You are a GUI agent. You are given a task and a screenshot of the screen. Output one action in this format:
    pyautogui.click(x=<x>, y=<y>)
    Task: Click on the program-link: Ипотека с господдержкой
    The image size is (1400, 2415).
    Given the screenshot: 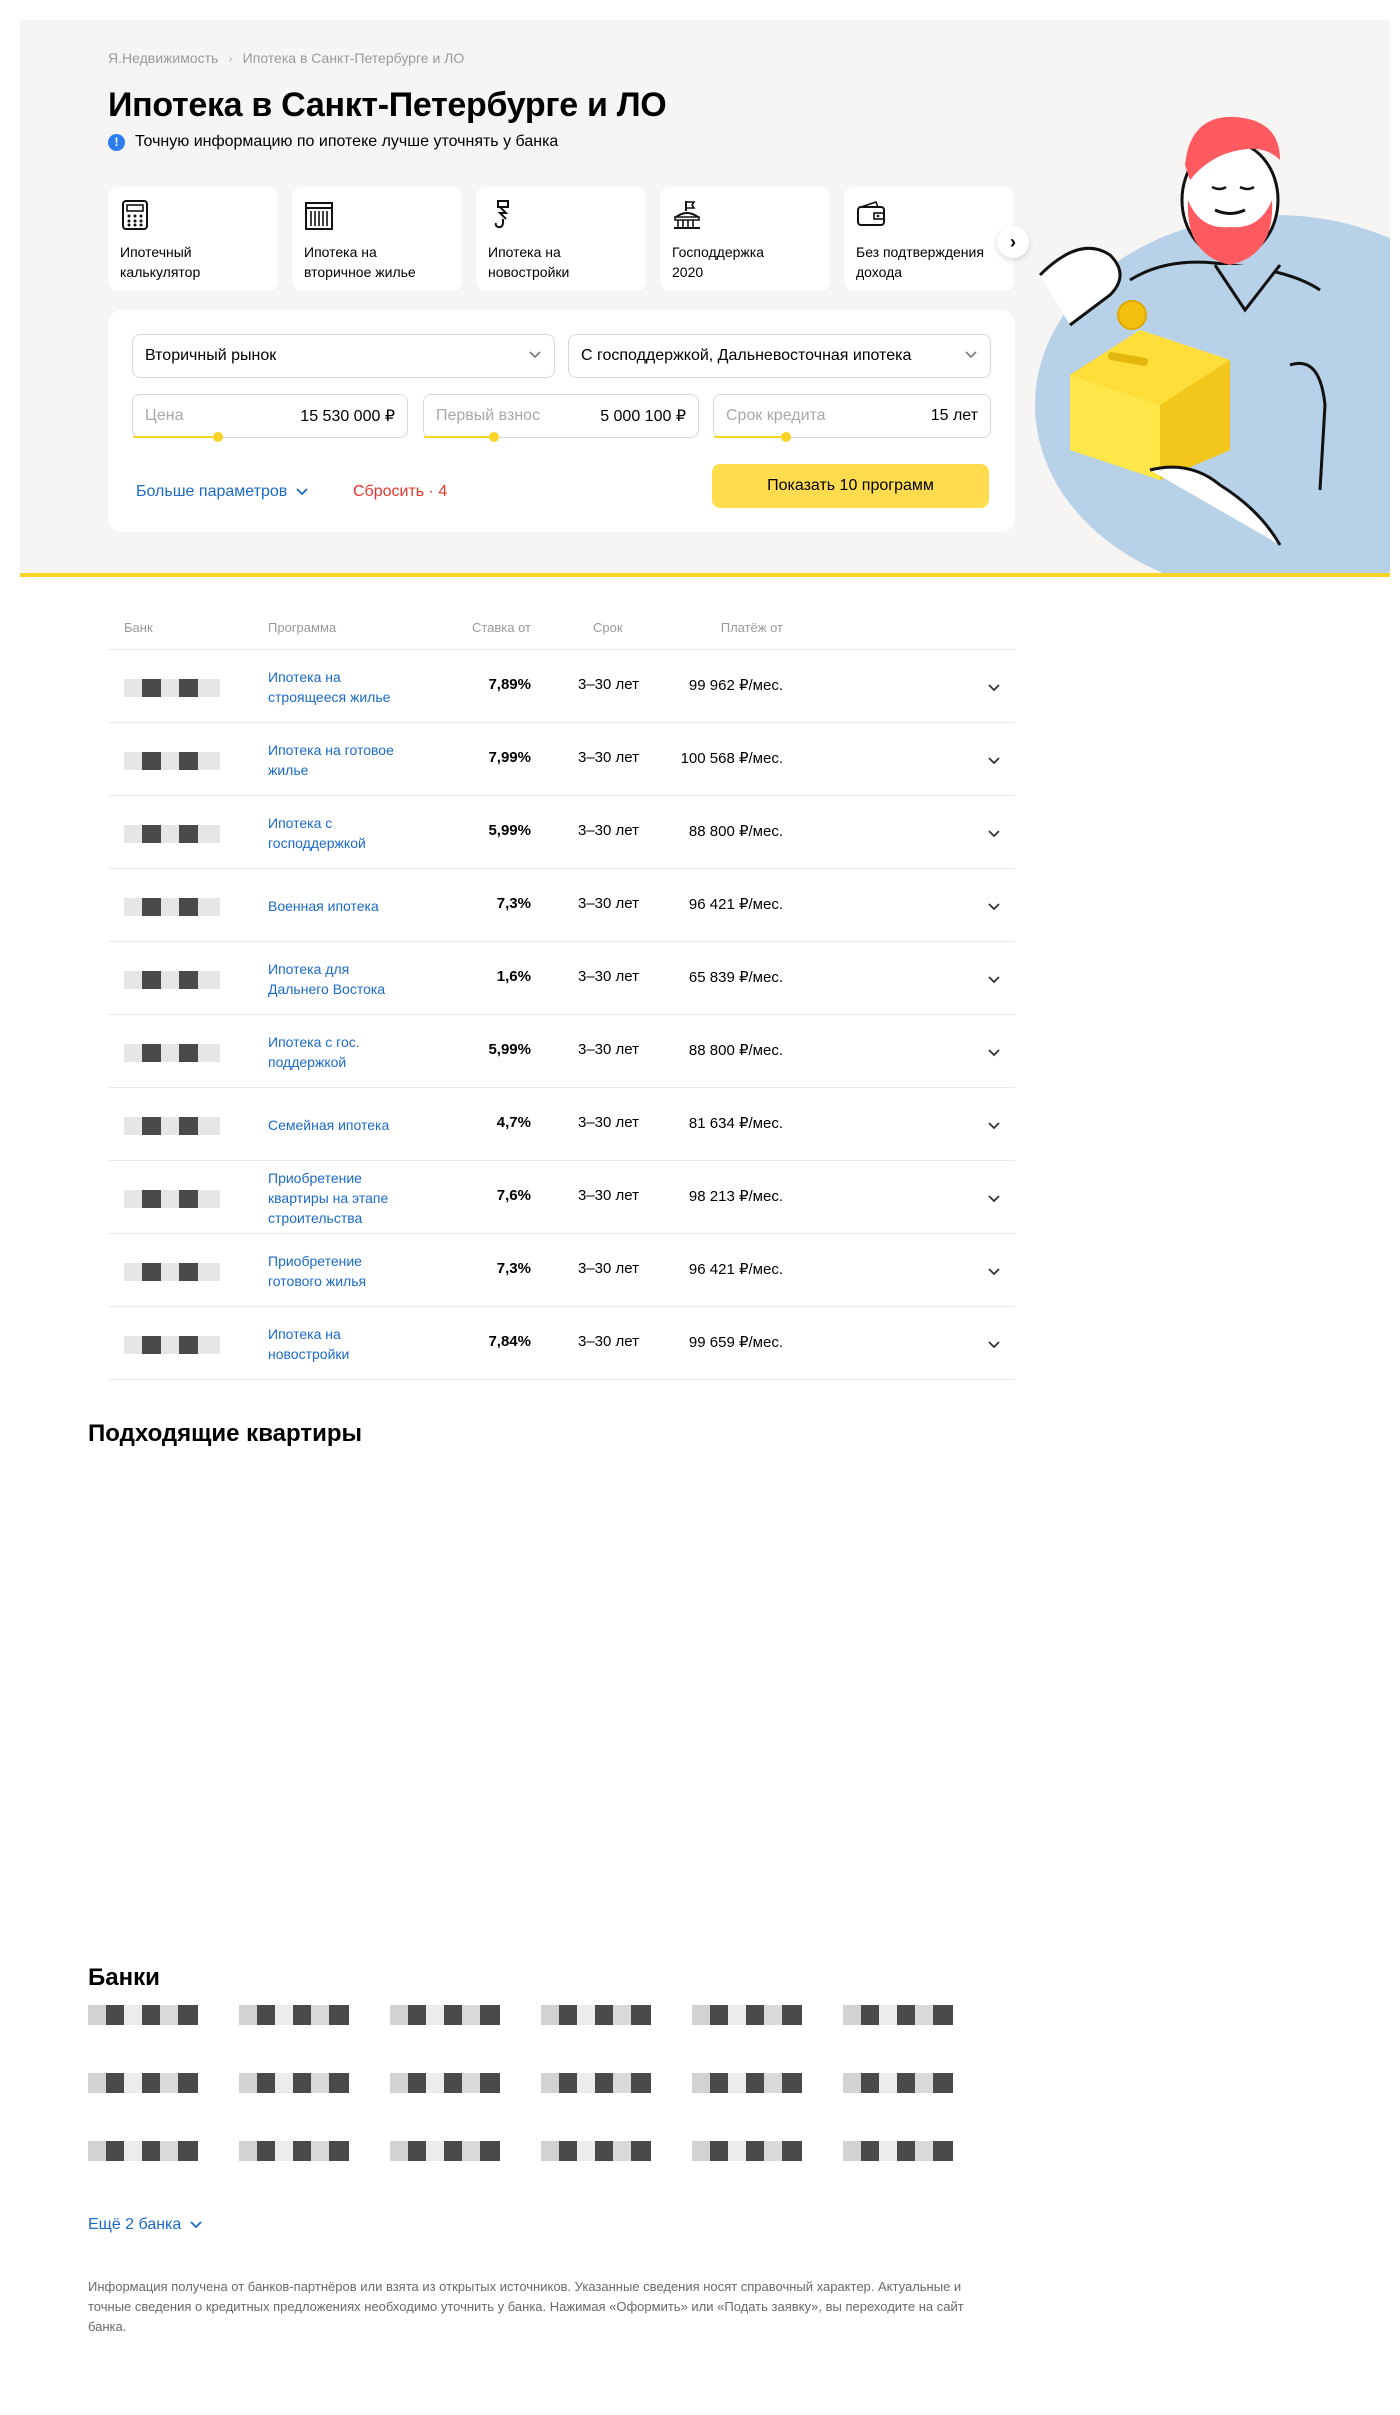 What is the action you would take?
    pyautogui.click(x=343, y=833)
    